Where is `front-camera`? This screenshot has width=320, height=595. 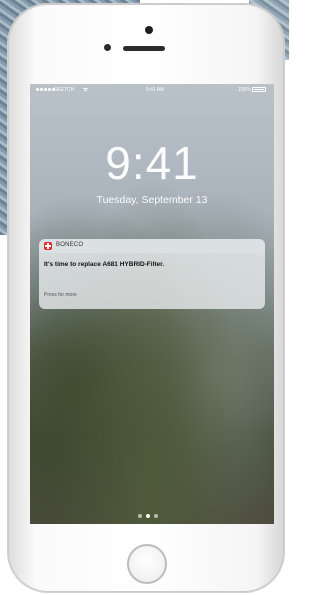
front-camera is located at coordinates (149, 30).